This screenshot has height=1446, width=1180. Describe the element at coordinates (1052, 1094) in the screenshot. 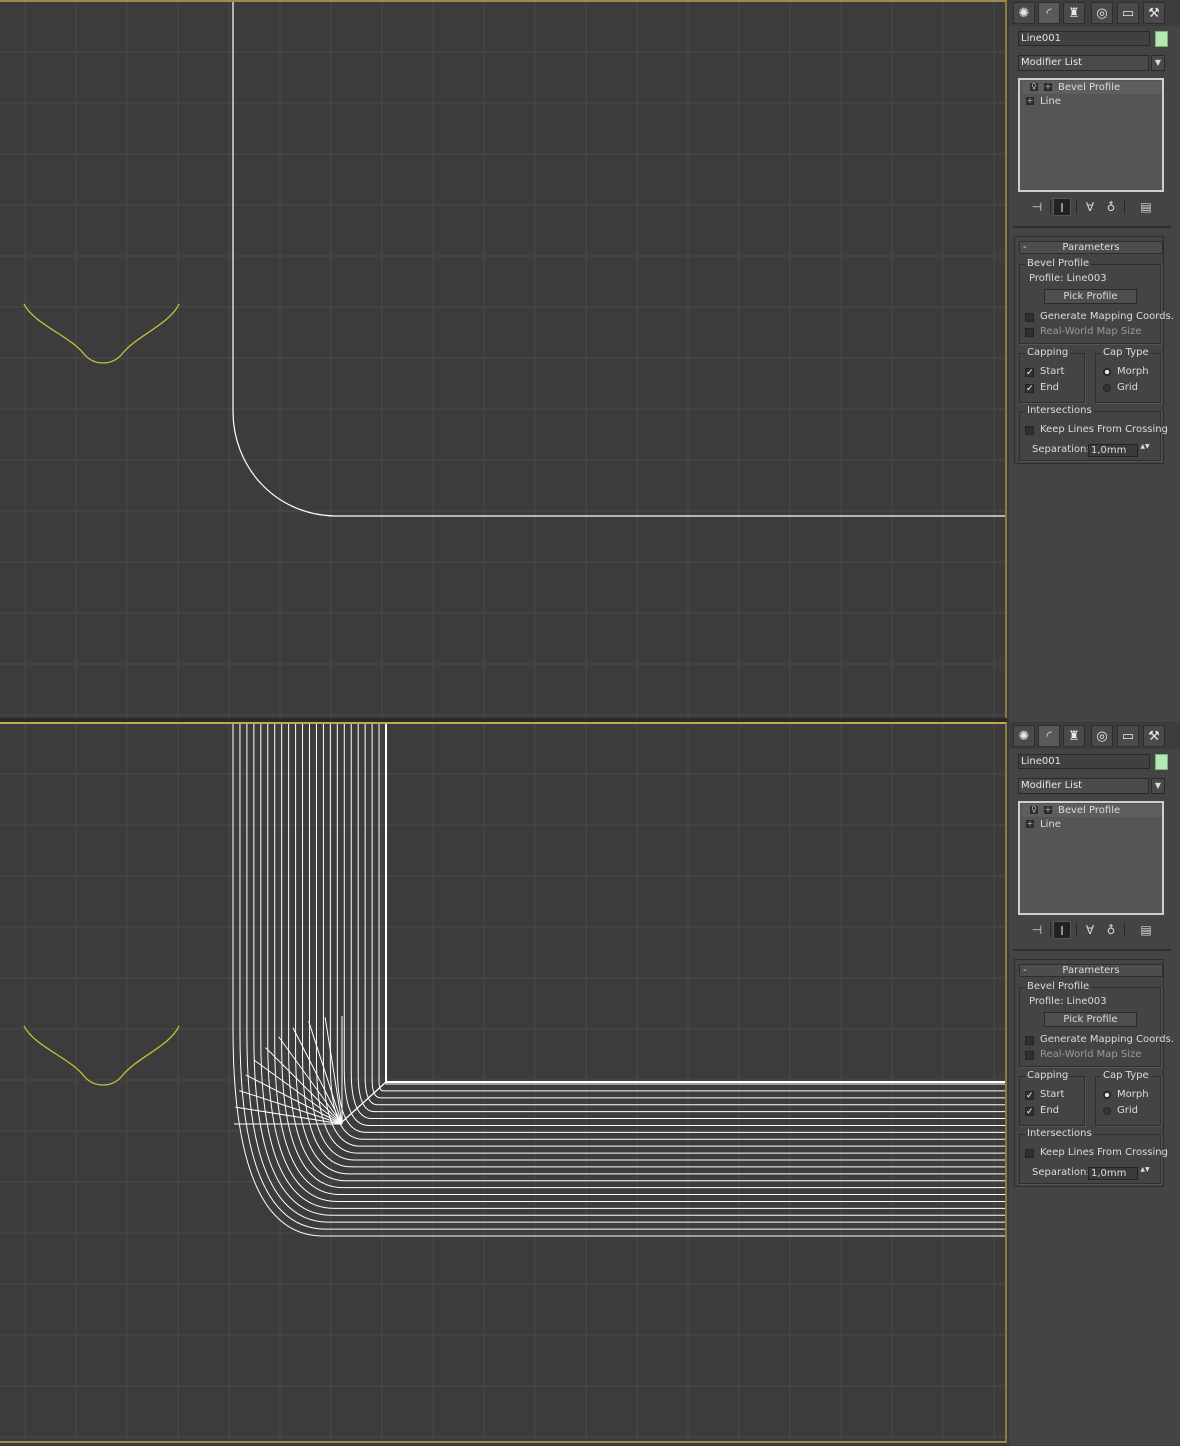

I see `cap-start-label: Start` at that location.